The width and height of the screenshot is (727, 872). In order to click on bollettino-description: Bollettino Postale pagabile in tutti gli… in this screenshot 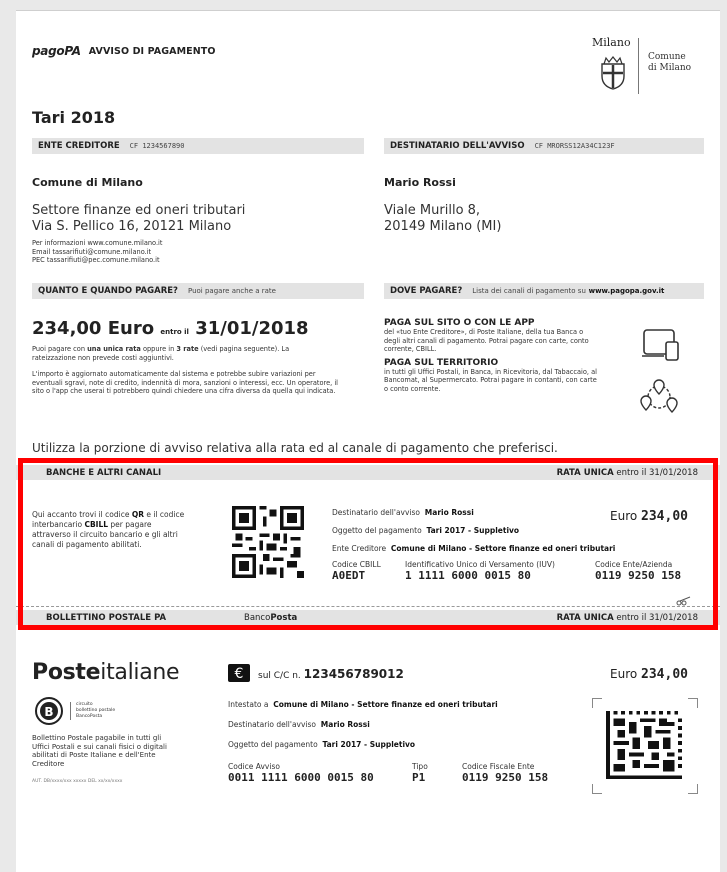, I will do `click(99, 751)`.